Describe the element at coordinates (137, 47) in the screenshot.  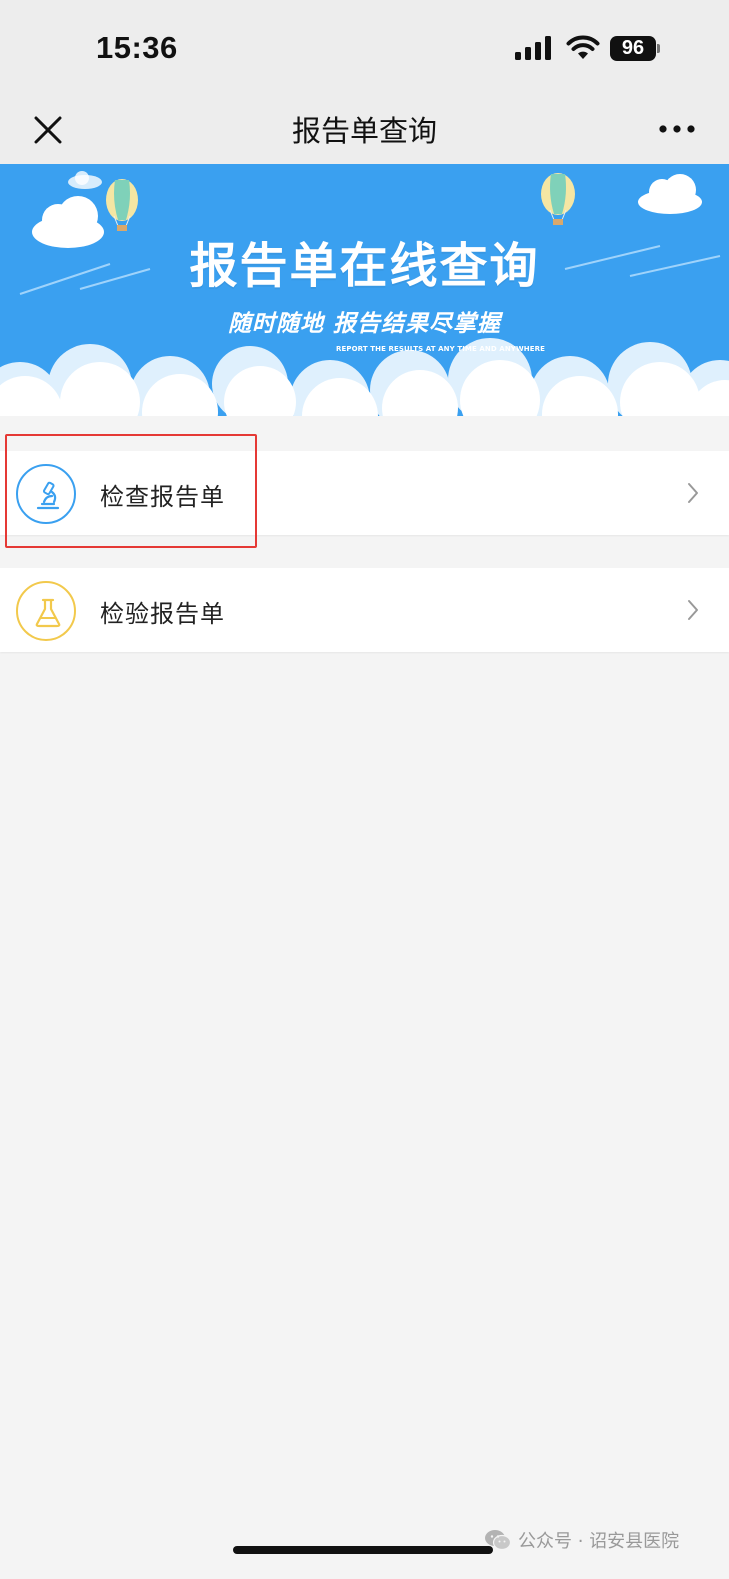
I see `status-time: 15:36` at that location.